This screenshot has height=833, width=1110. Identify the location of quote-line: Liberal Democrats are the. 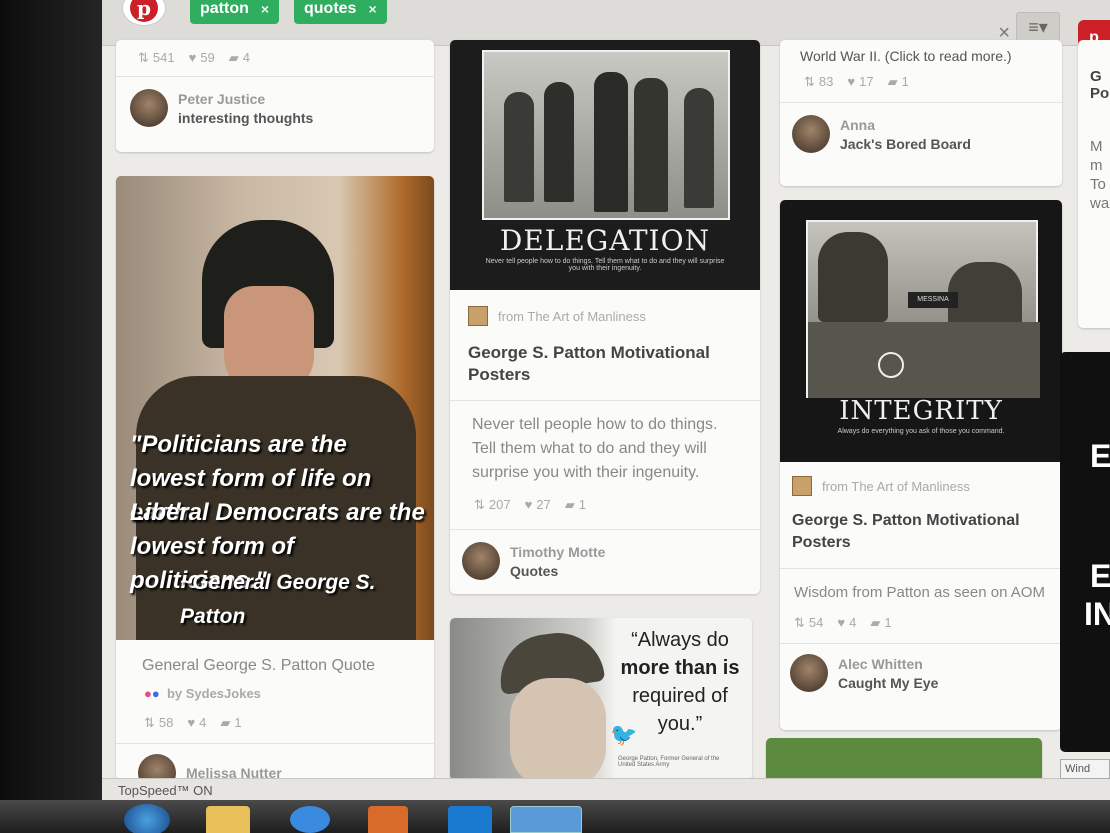
(277, 512).